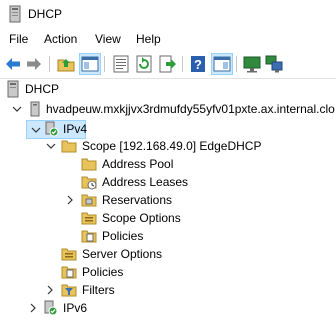  What do you see at coordinates (168, 14) in the screenshot?
I see `title-bar: DHCP` at bounding box center [168, 14].